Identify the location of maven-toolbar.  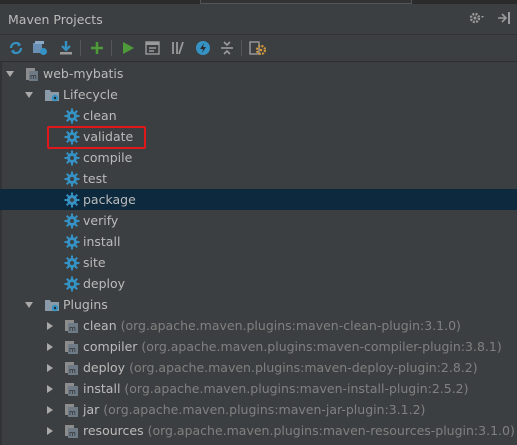
(258, 48).